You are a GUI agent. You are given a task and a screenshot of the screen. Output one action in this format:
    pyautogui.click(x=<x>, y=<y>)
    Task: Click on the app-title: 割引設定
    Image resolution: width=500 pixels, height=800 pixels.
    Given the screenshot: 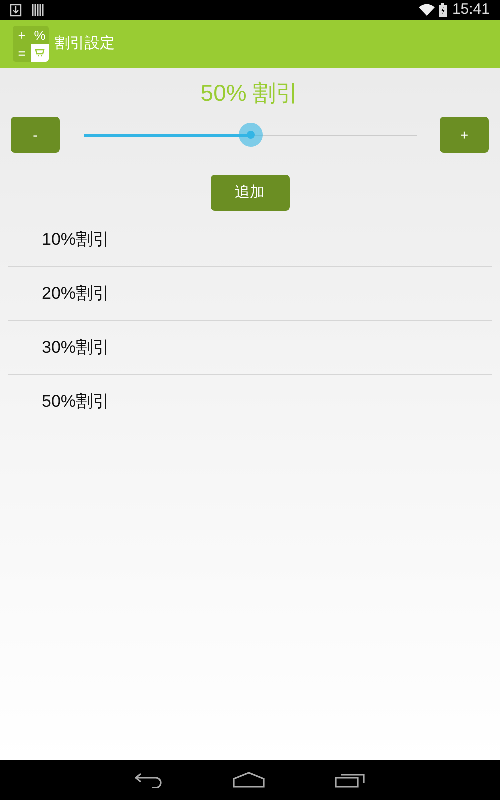 What is the action you would take?
    pyautogui.click(x=85, y=44)
    